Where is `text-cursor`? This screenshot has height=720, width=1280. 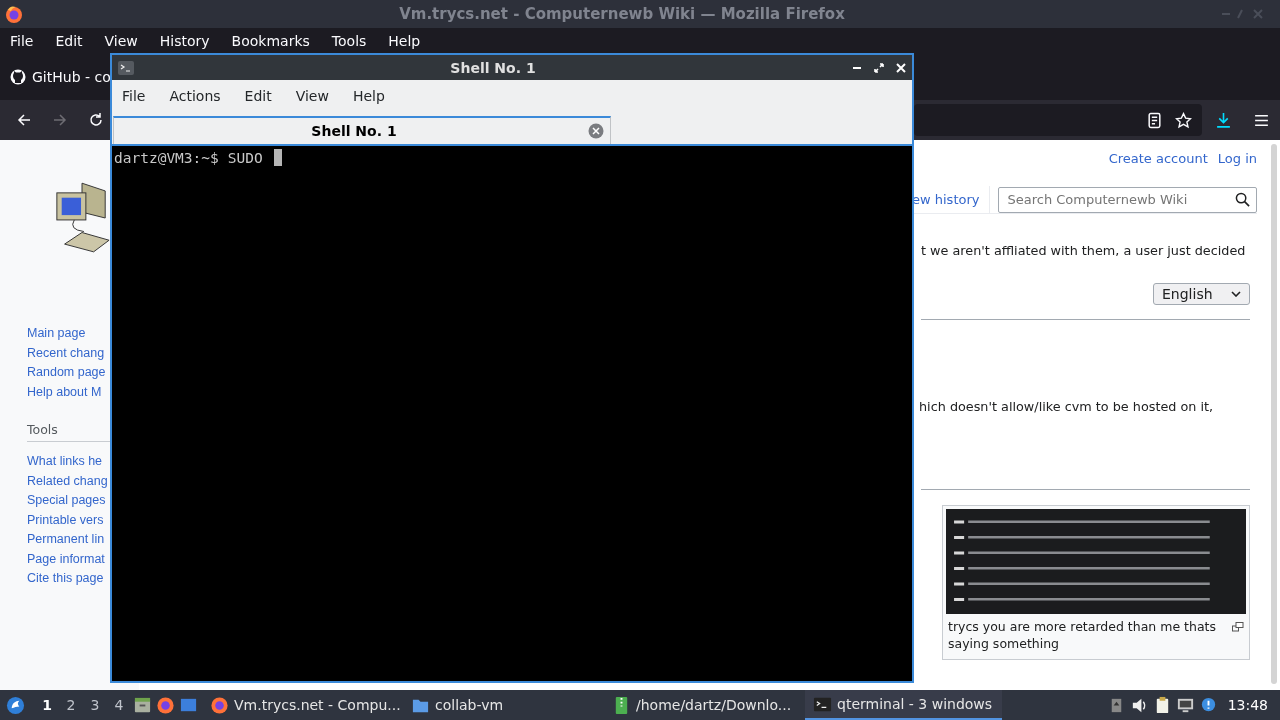 text-cursor is located at coordinates (277, 157).